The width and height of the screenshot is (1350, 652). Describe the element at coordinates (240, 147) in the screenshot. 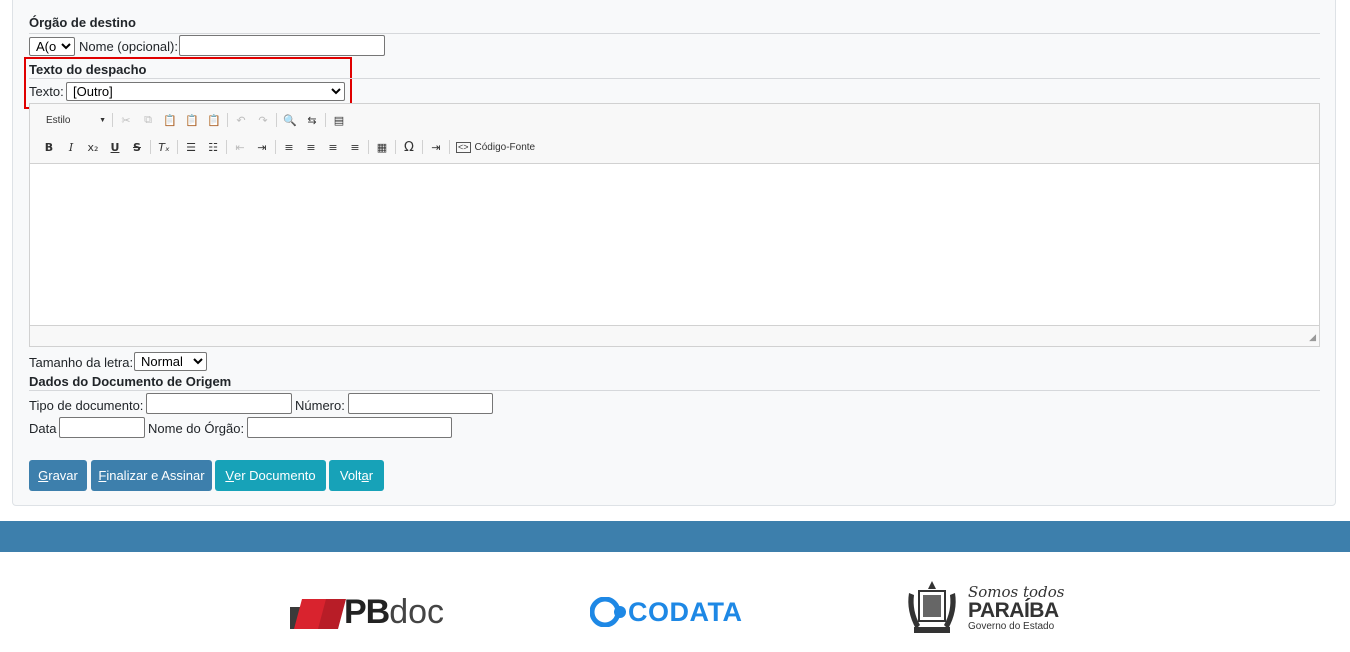

I see `outdent-icon: ⇤` at that location.